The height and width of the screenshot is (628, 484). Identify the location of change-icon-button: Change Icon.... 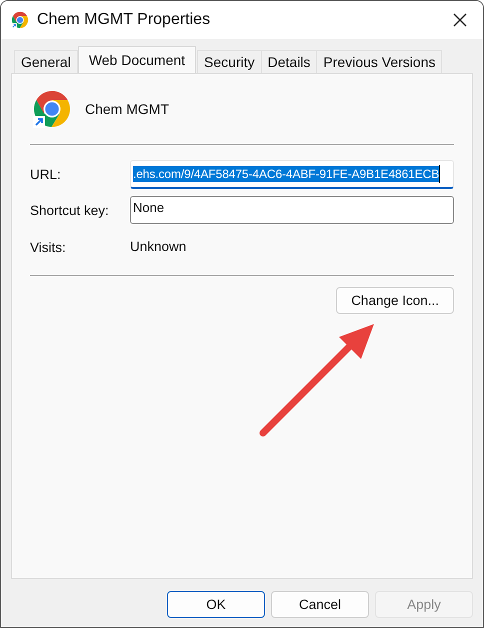
(395, 300).